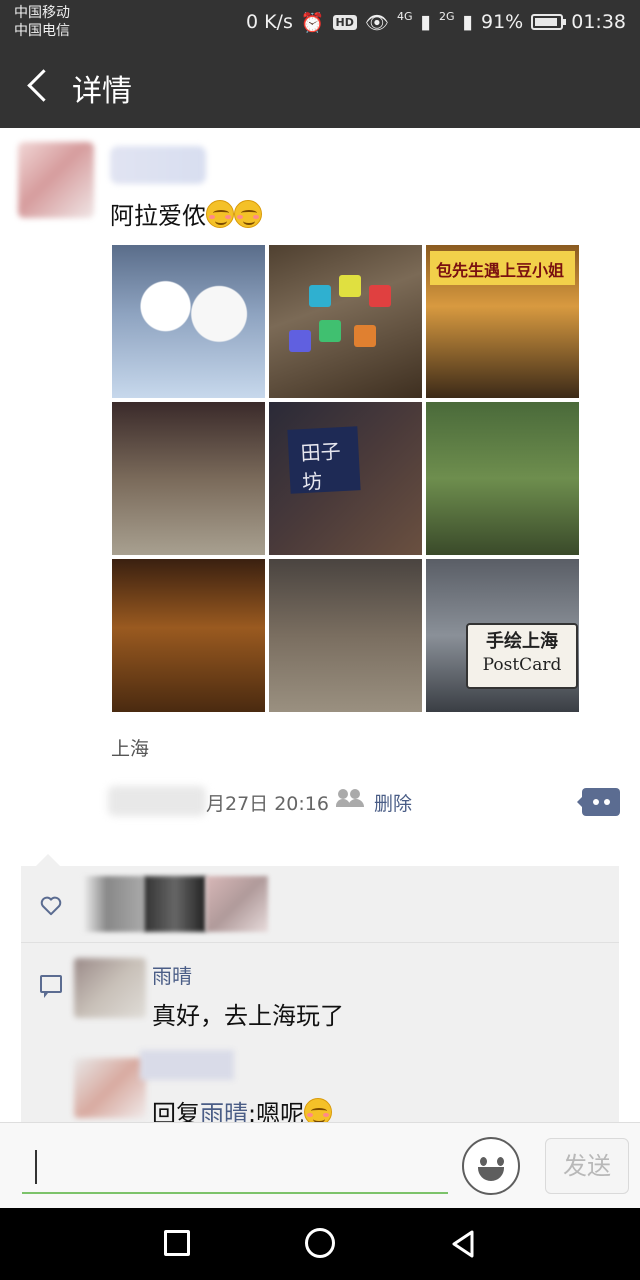 The image size is (640, 1280). Describe the element at coordinates (42, 13) in the screenshot. I see `carrier-1: 中国移动` at that location.